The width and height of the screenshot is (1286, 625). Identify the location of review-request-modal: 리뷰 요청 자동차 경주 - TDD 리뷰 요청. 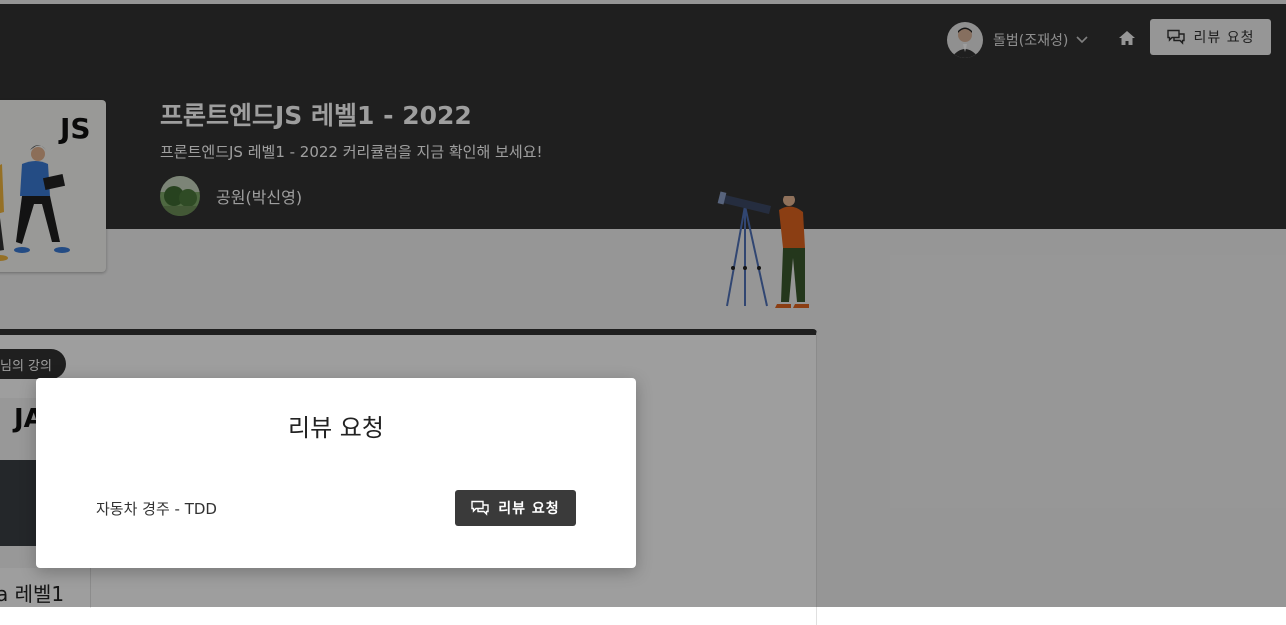
(336, 473).